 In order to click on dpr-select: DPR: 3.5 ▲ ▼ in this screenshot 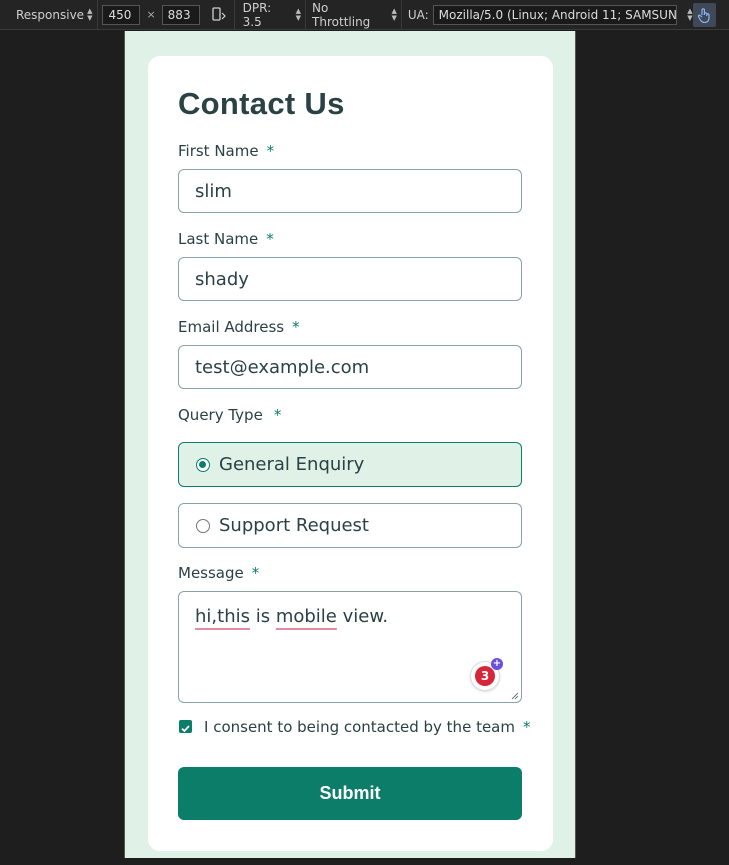, I will do `click(270, 15)`.